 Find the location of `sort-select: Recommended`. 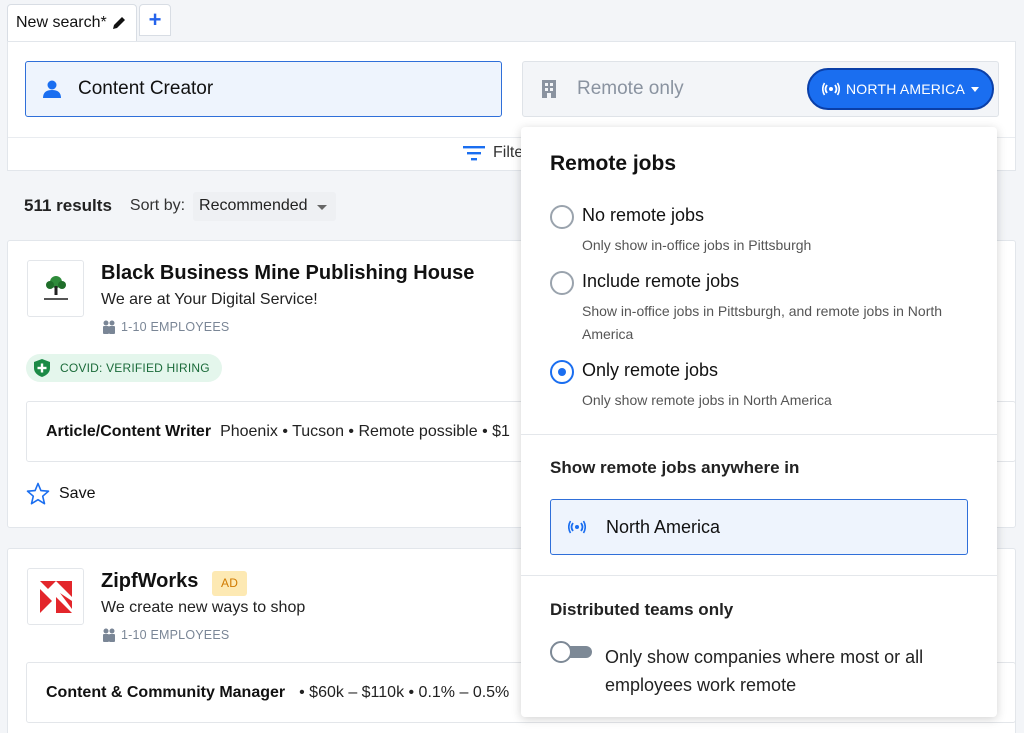

sort-select: Recommended is located at coordinates (264, 206).